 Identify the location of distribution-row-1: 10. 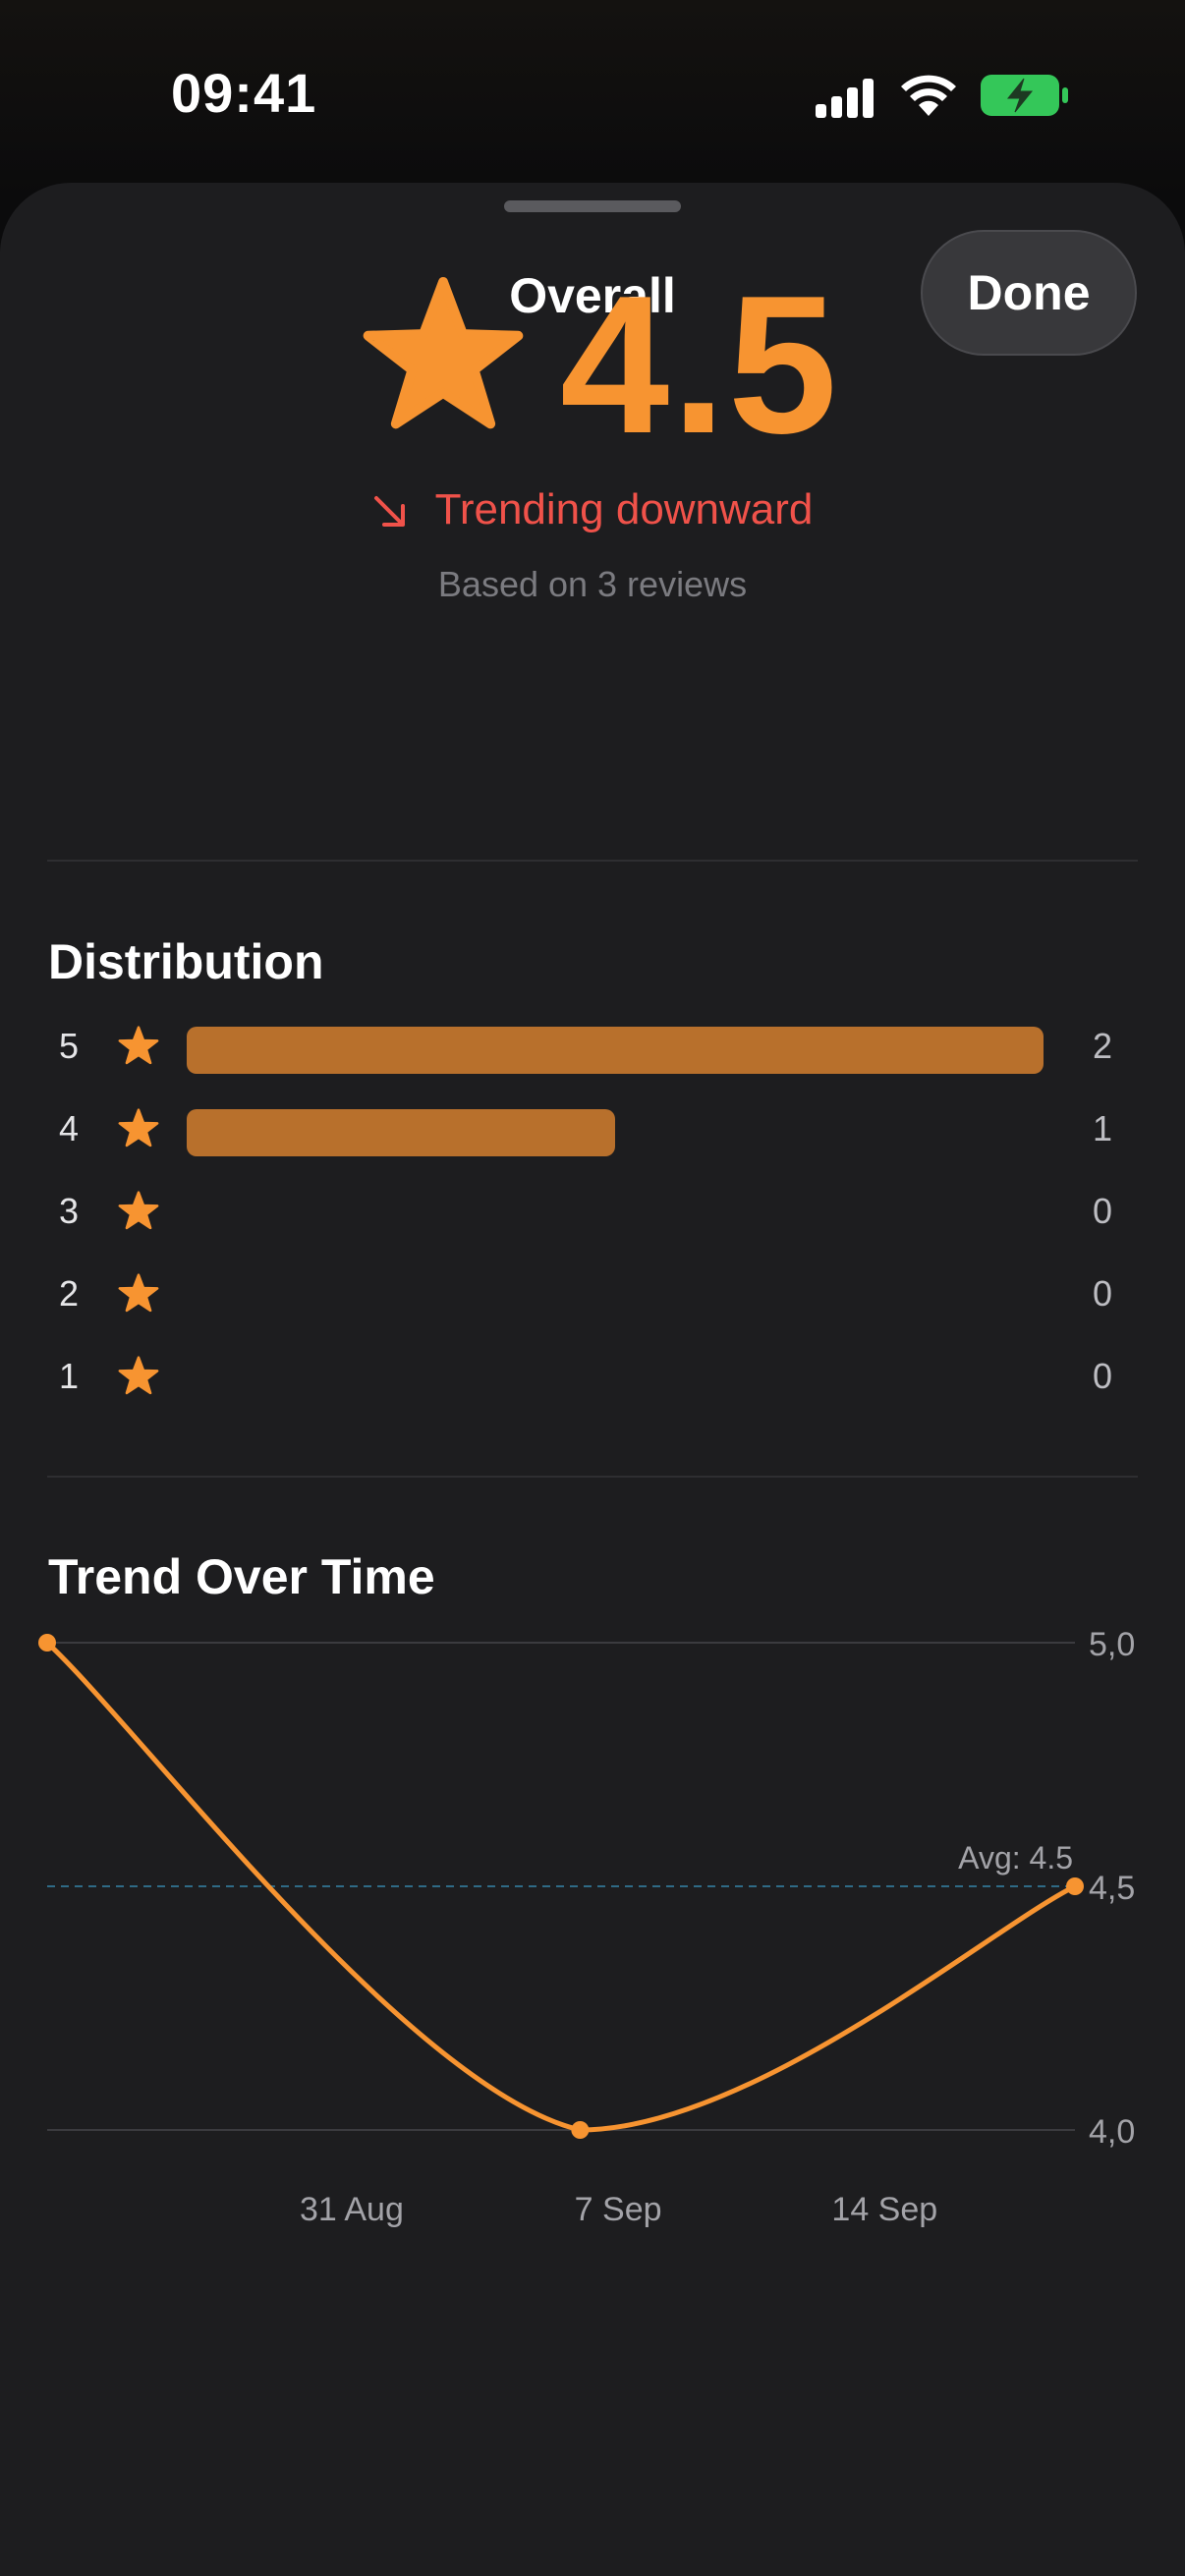
(592, 1381).